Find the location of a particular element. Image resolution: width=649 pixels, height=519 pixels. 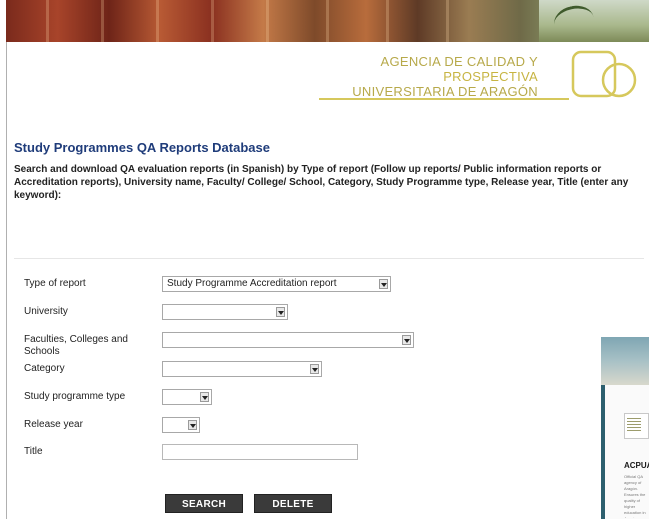

page-left-border is located at coordinates (6, 280).